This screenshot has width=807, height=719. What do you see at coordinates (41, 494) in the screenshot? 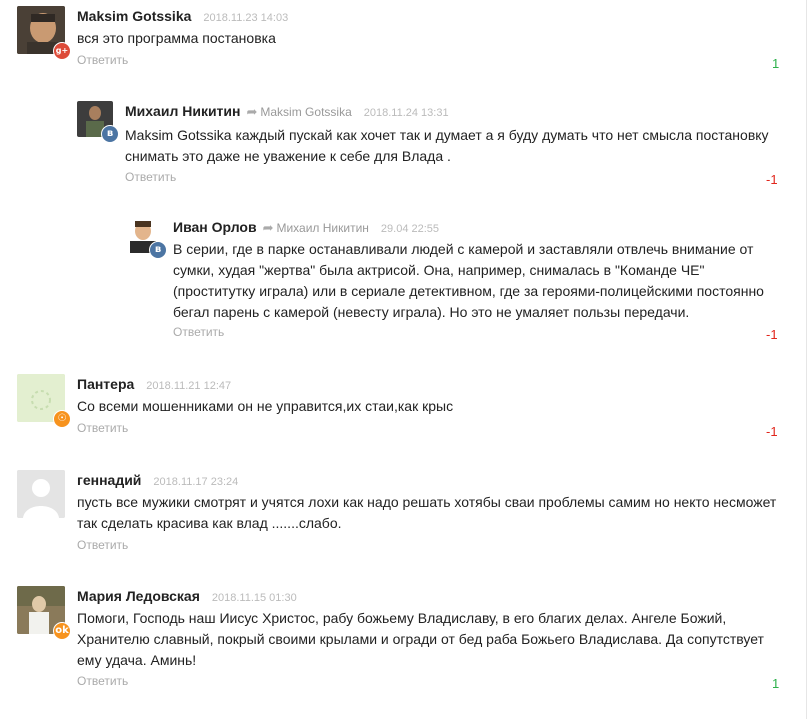
I see `avatar` at bounding box center [41, 494].